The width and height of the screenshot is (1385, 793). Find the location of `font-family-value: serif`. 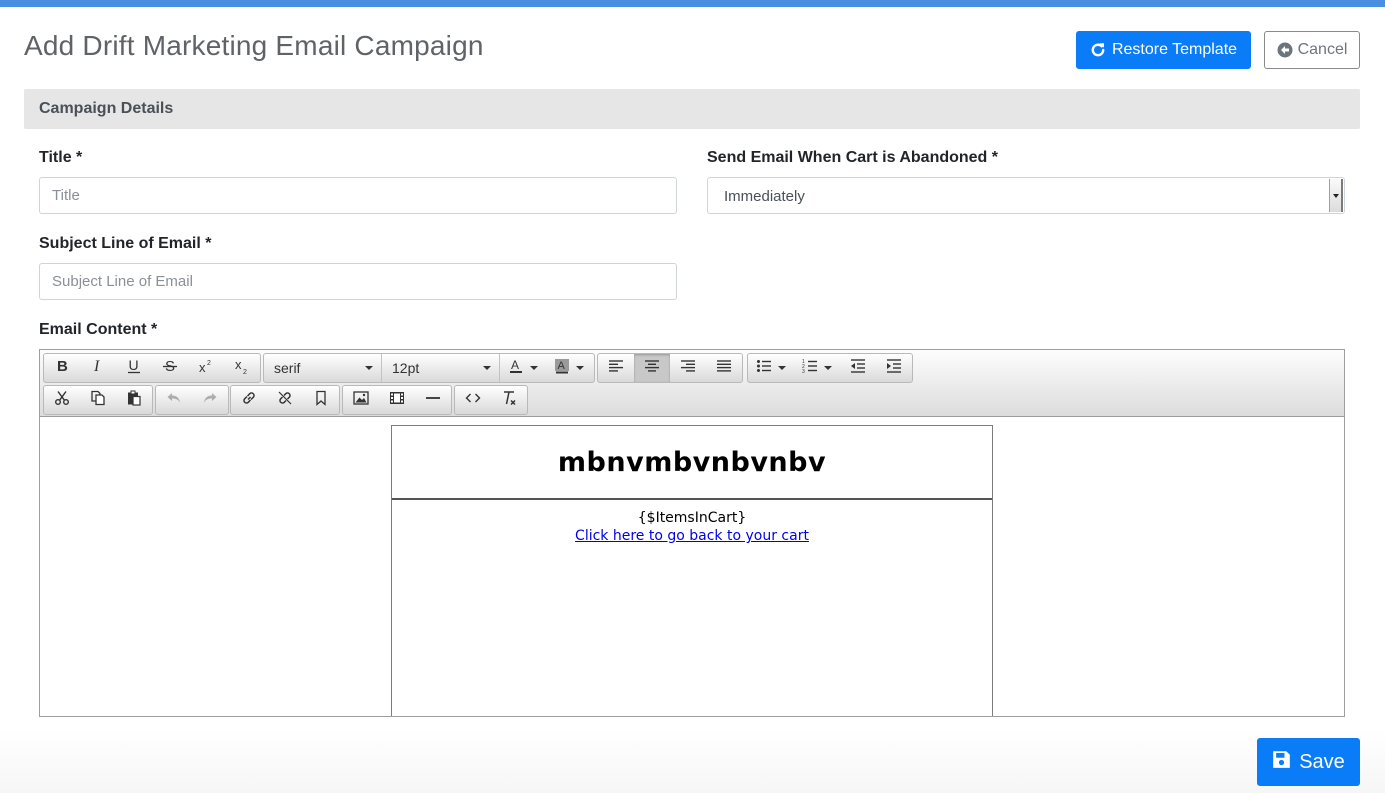

font-family-value: serif is located at coordinates (287, 368).